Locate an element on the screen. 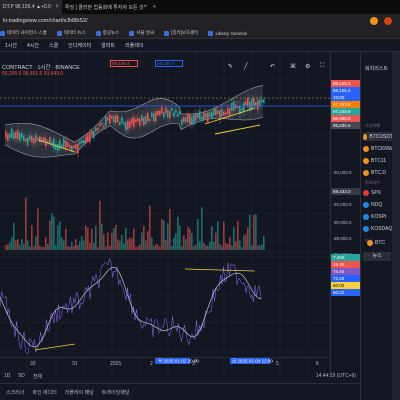 Image resolution: width=400 pixels, height=400 pixels. browser-tab: DT.P 98,155.4 ▲+0.0 × is located at coordinates (31, 7).